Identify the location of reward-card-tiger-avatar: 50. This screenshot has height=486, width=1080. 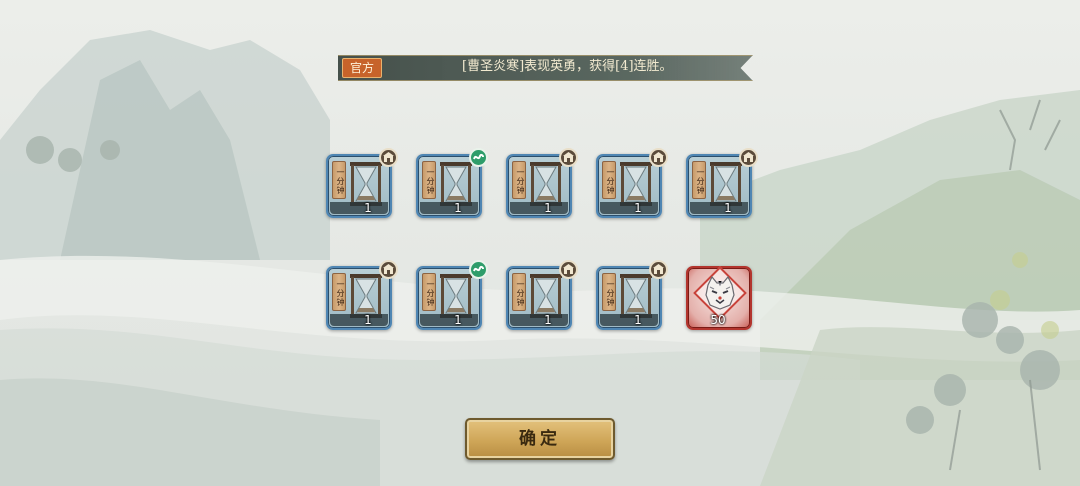
(719, 298).